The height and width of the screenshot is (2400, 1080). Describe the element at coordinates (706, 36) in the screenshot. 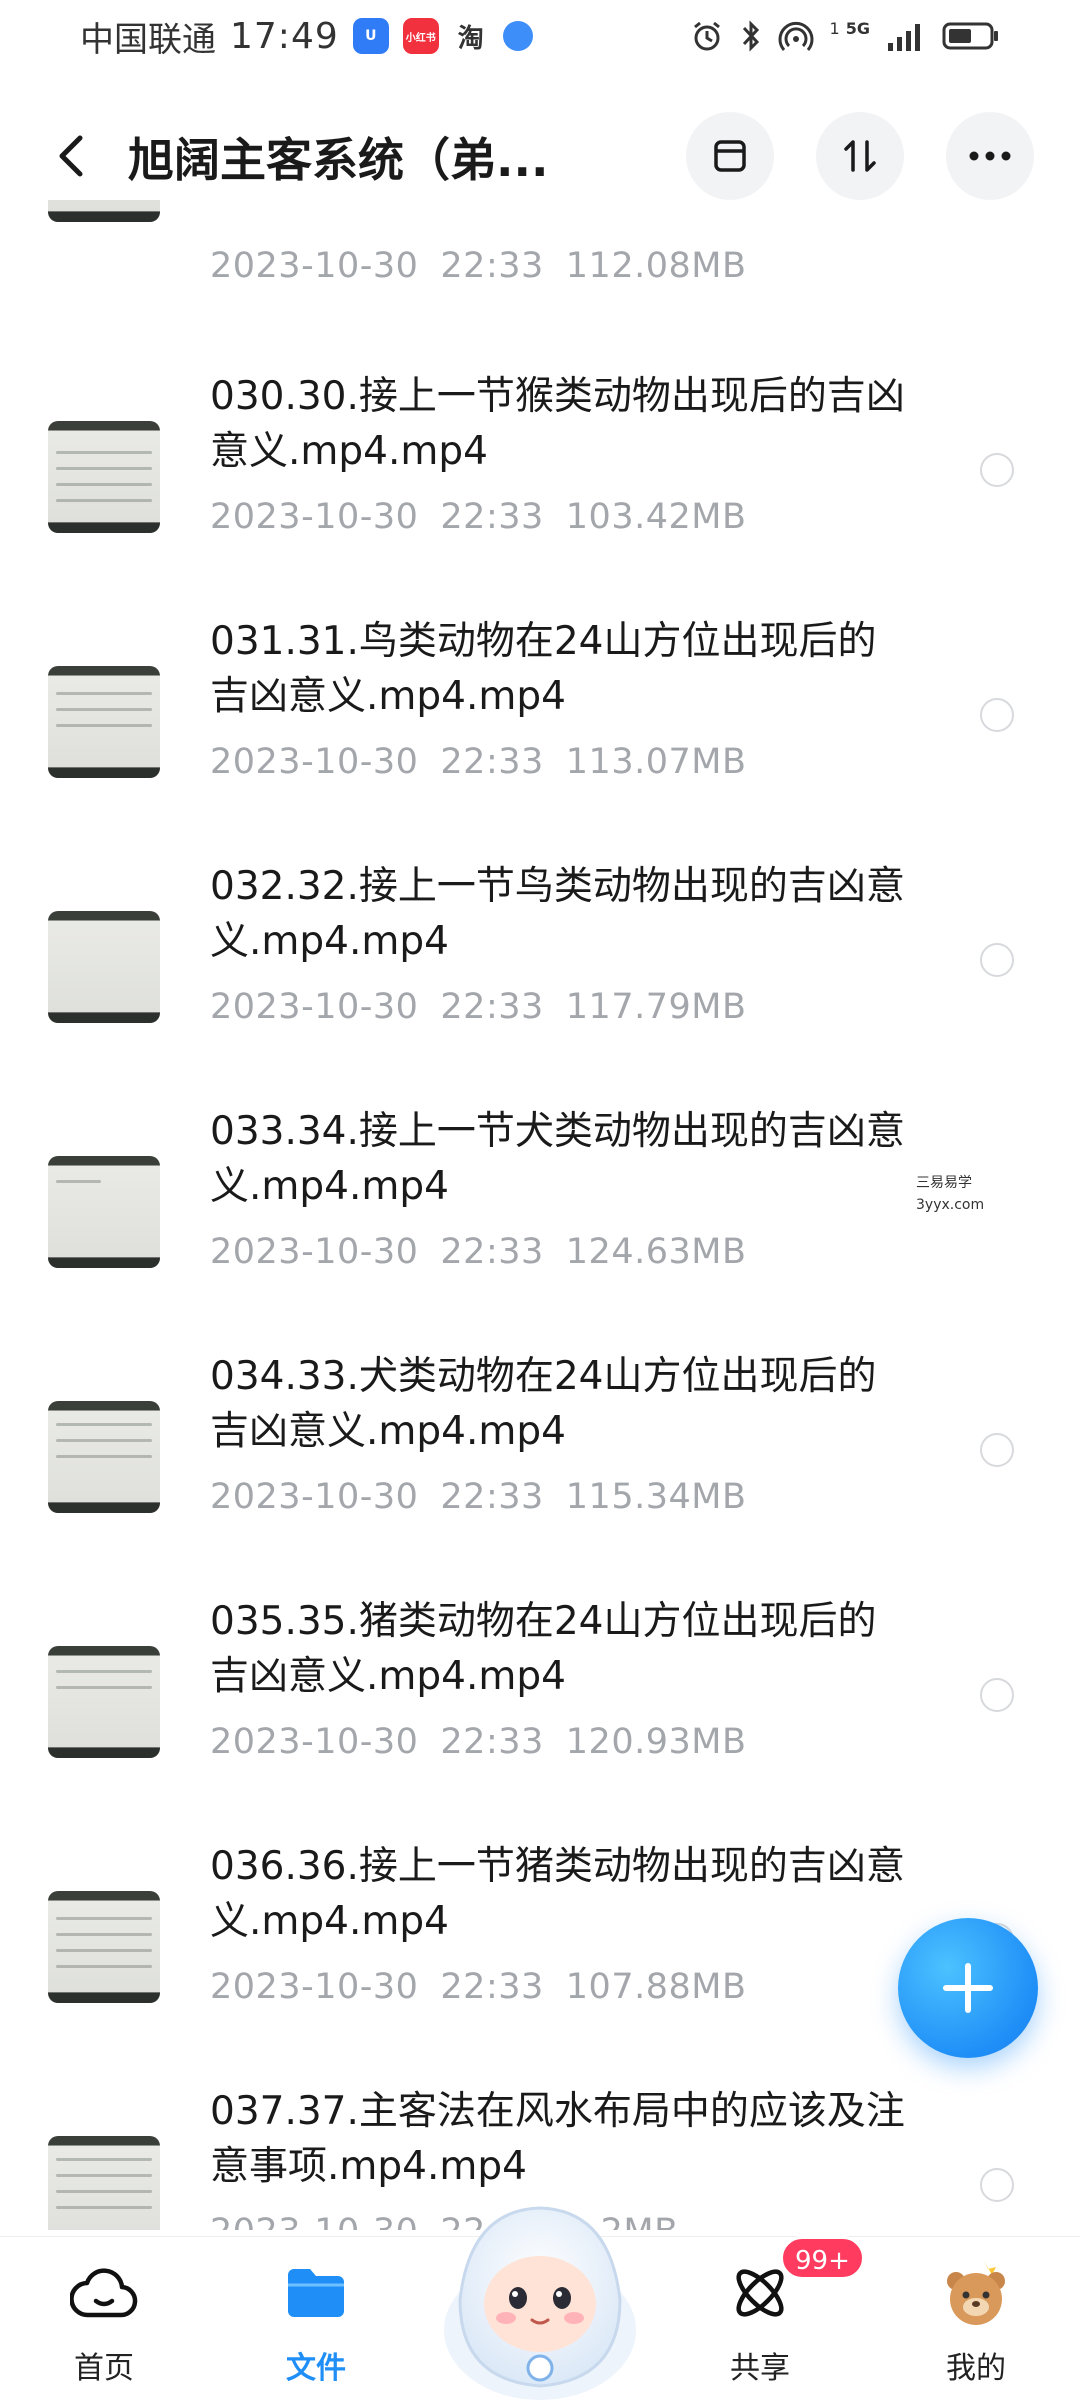

I see `alarm-icon` at that location.